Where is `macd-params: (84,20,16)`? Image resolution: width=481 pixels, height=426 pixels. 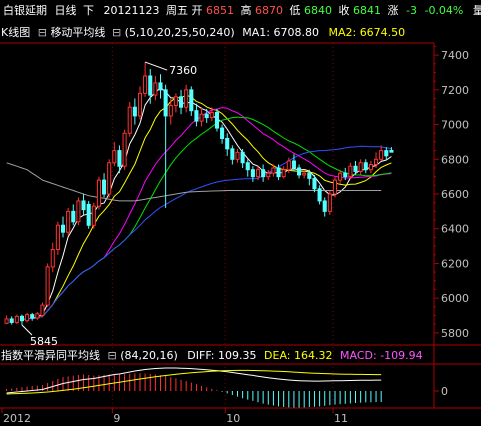
macd-params: (84,20,16) is located at coordinates (149, 355).